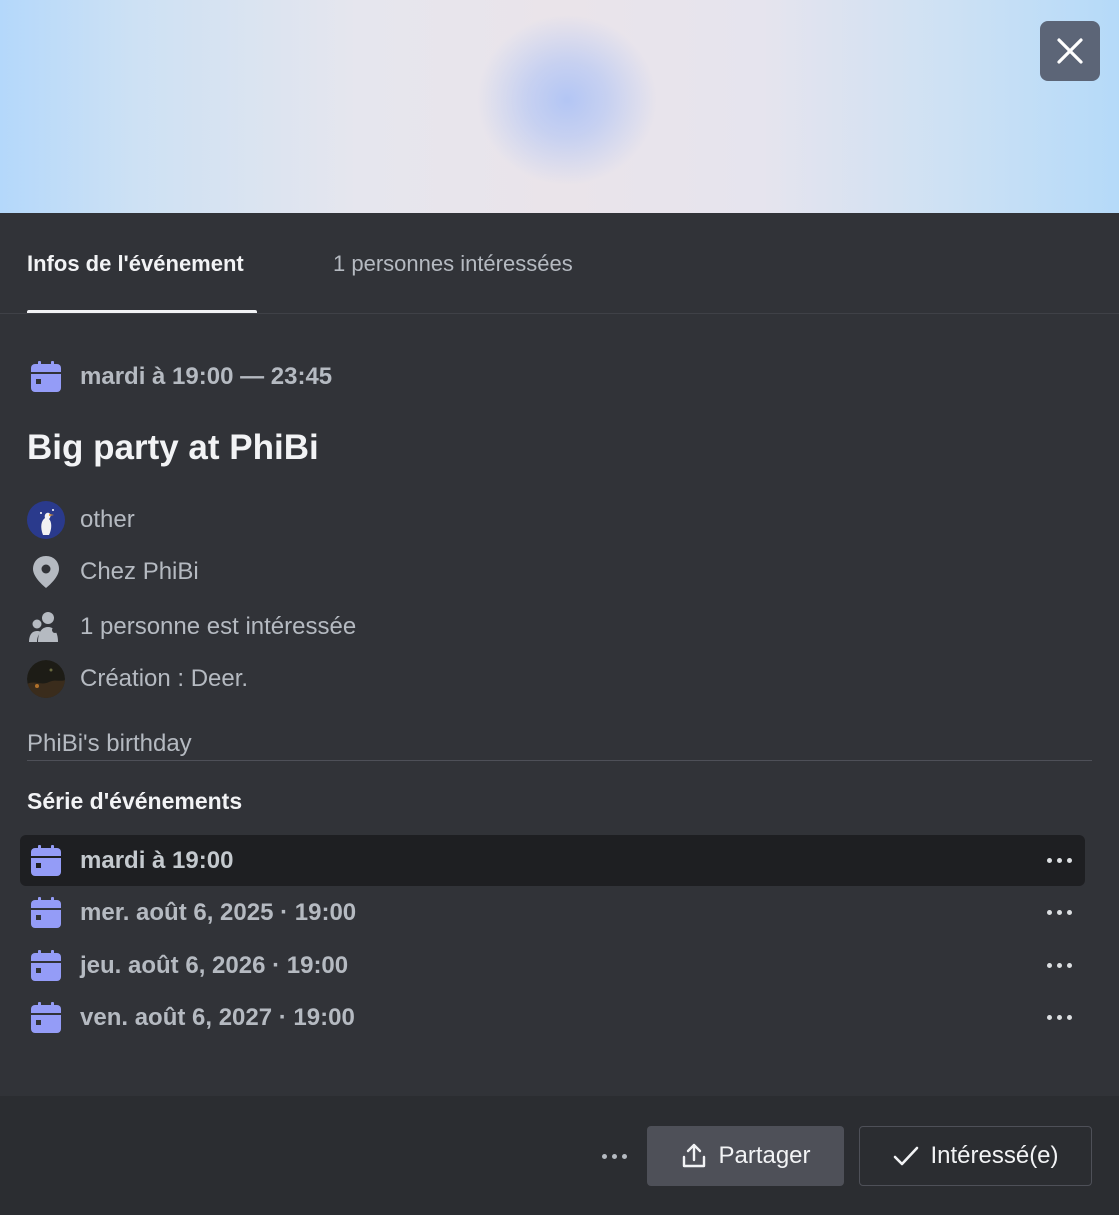 This screenshot has width=1119, height=1215. I want to click on close-icon, so click(1070, 51).